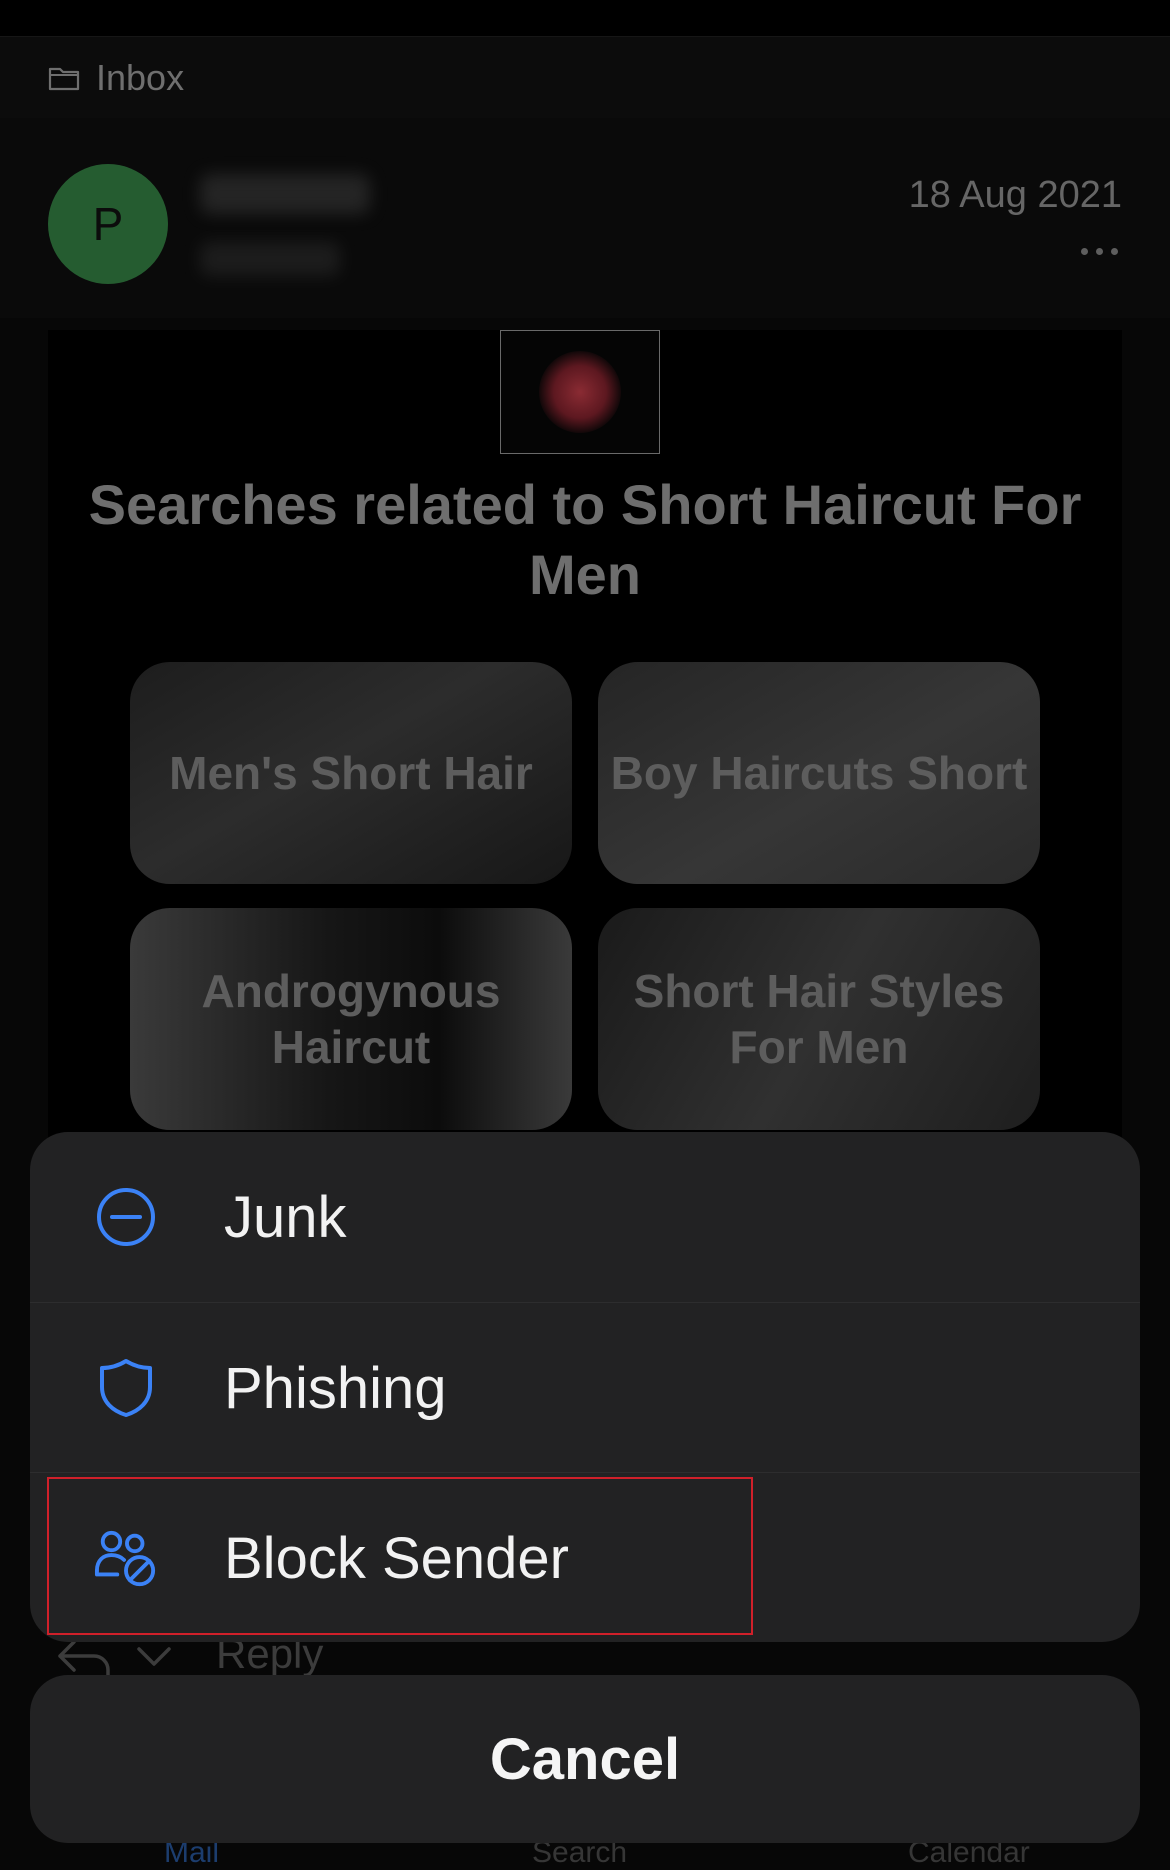  I want to click on folder-icon, so click(65, 78).